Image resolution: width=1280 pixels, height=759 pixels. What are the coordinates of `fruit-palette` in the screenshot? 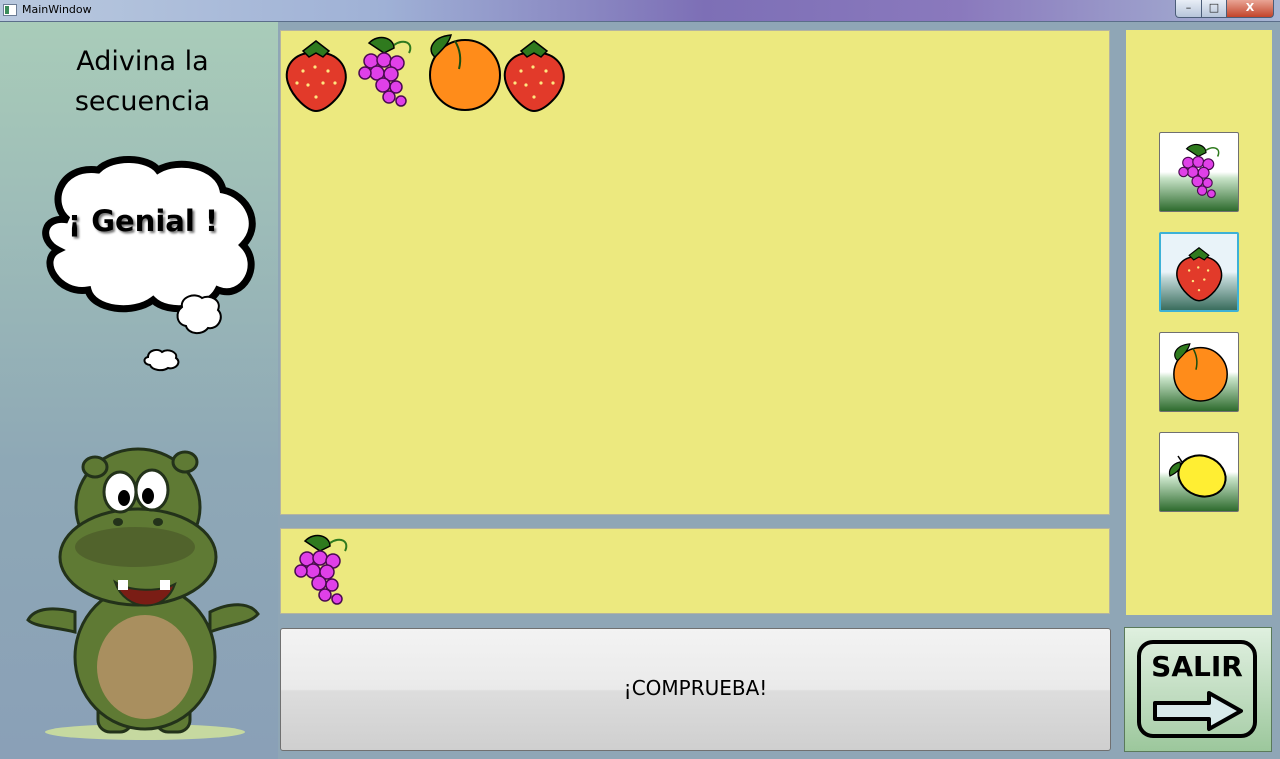 It's located at (1199, 322).